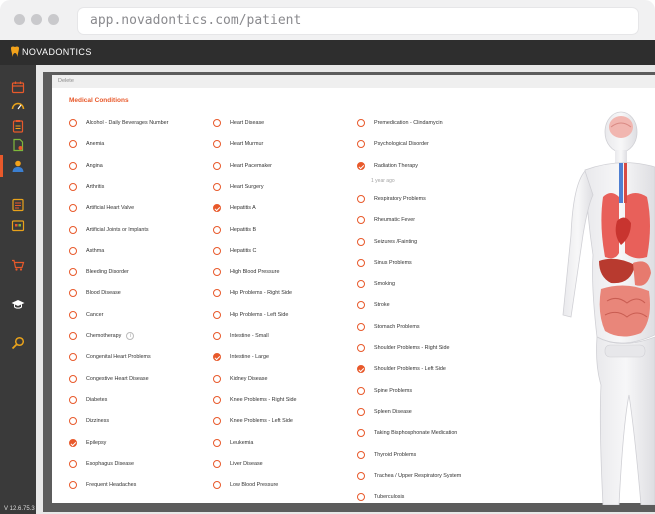 This screenshot has width=655, height=514. I want to click on window-close-dot, so click(19, 19).